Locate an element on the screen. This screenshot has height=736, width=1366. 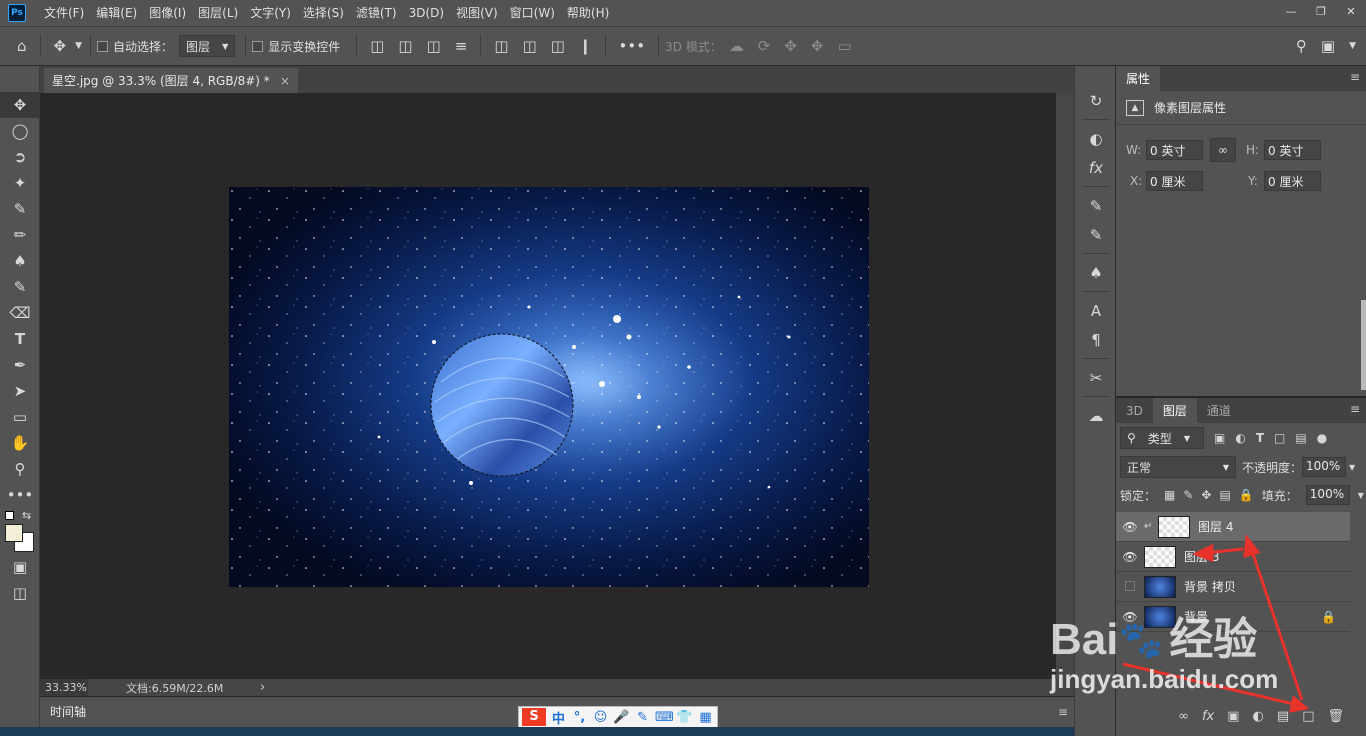
paw-icon: 🐾 is located at coordinates (1141, 639).